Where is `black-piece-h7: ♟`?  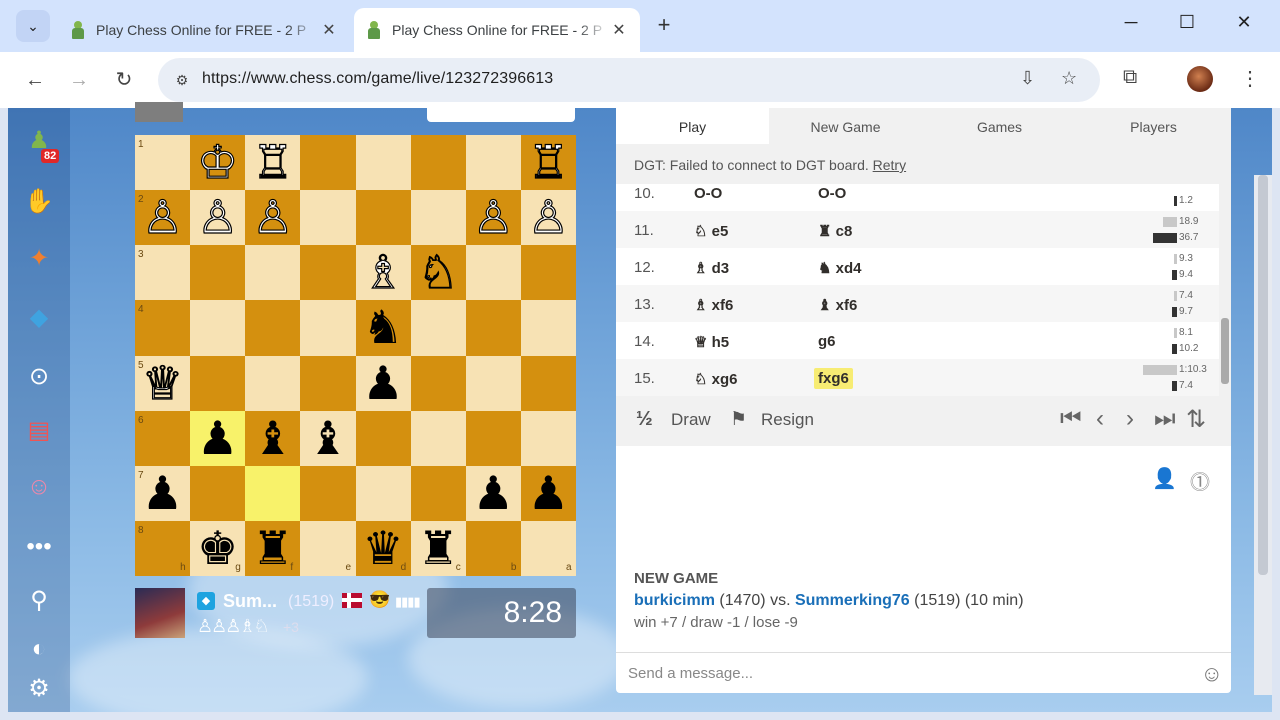 black-piece-h7: ♟ is located at coordinates (162, 493).